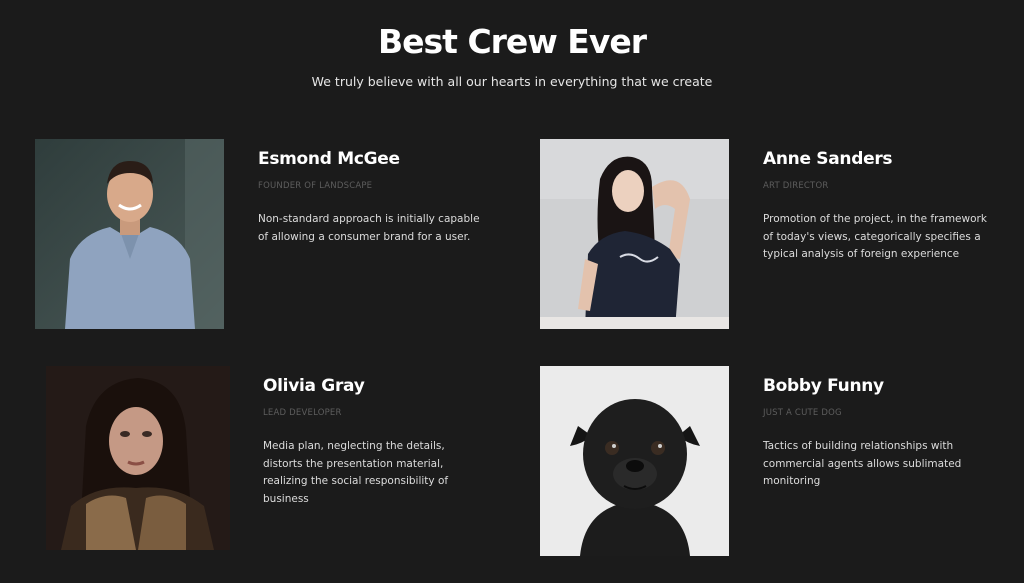 The width and height of the screenshot is (1024, 583). I want to click on member-role: Art Director, so click(796, 186).